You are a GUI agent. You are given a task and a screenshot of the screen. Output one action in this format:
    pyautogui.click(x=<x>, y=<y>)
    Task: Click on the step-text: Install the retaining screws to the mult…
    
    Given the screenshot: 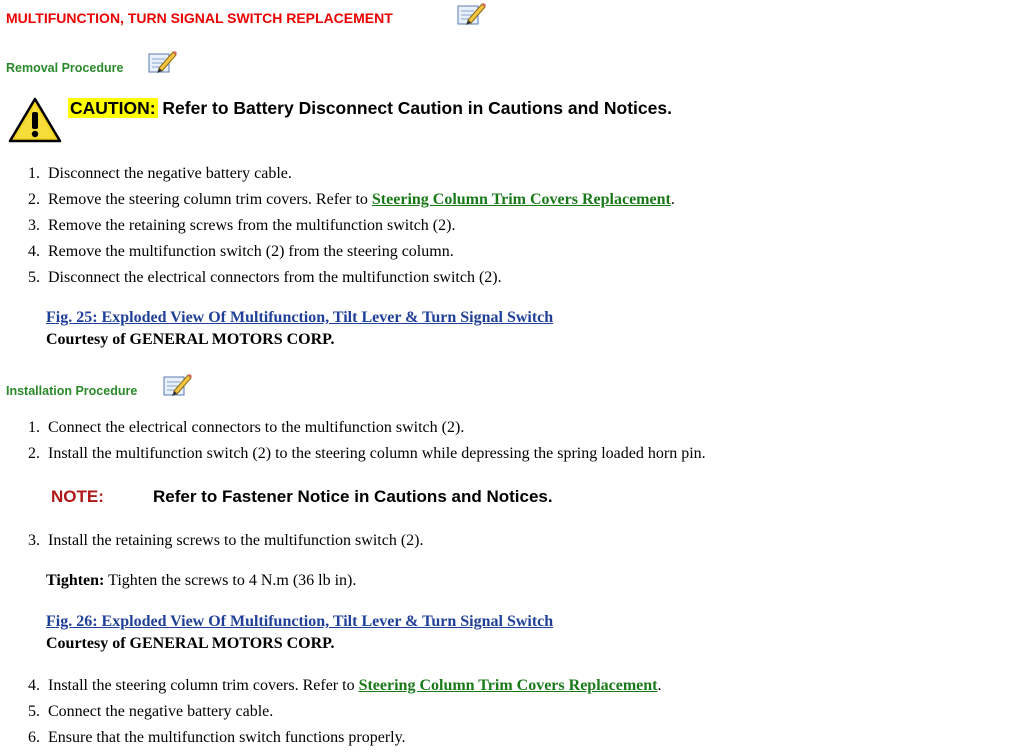 What is the action you would take?
    pyautogui.click(x=236, y=540)
    